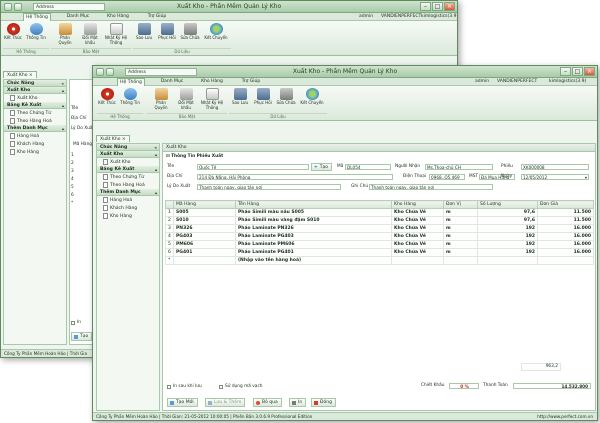 Image resolution: width=600 pixels, height=423 pixels. Describe the element at coordinates (460, 260) in the screenshot. I see `unit-cell` at that location.